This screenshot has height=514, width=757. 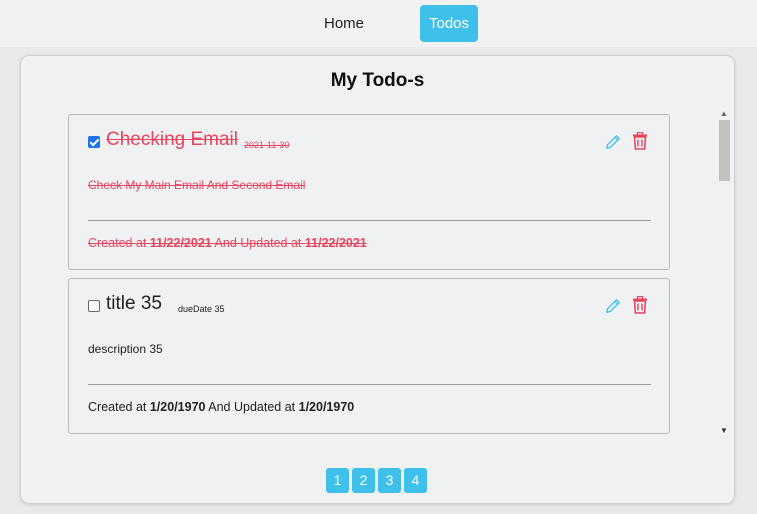 What do you see at coordinates (335, 243) in the screenshot?
I see `updated-date: 11/22/2021` at bounding box center [335, 243].